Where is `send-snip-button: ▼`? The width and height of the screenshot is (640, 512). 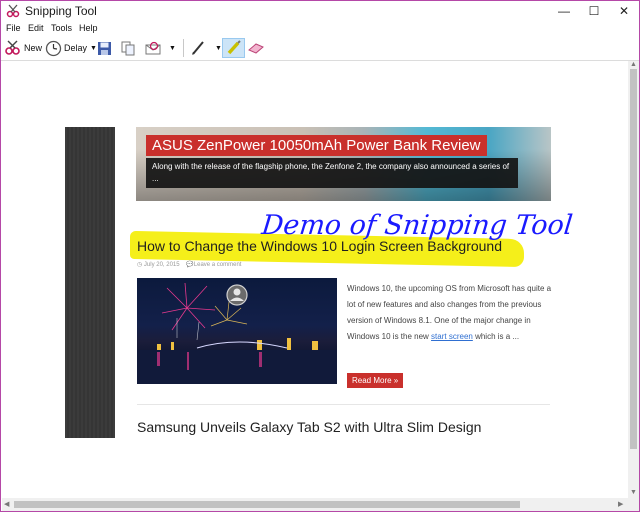 send-snip-button: ▼ is located at coordinates (160, 48).